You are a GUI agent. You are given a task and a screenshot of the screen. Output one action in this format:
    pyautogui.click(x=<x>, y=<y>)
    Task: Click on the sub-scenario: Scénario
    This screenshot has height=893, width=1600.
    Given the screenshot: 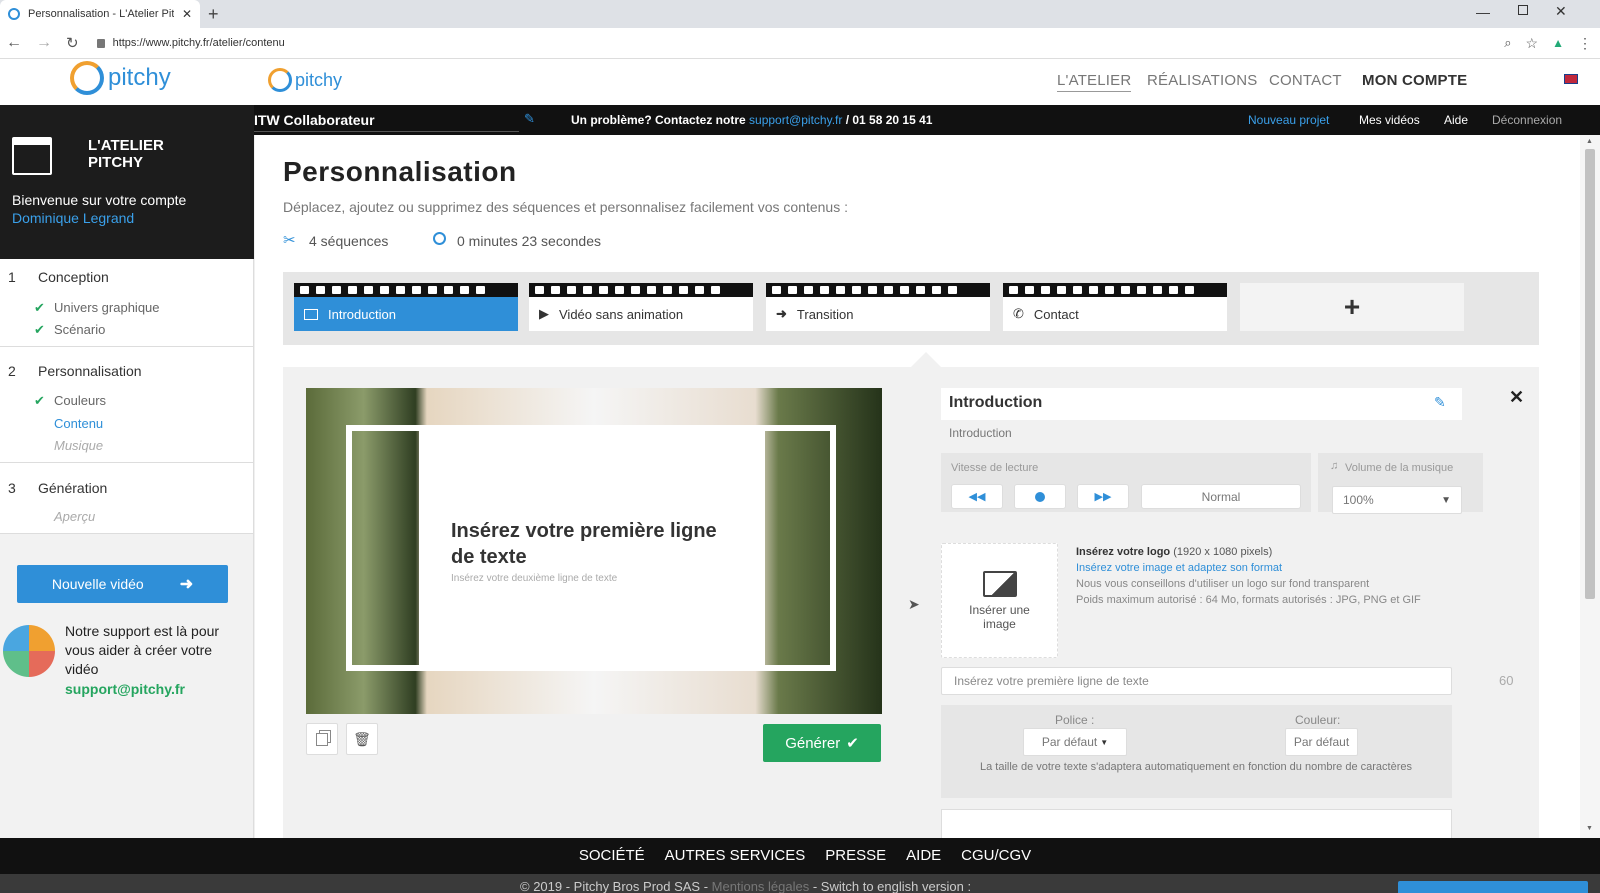 What is the action you would take?
    pyautogui.click(x=79, y=329)
    